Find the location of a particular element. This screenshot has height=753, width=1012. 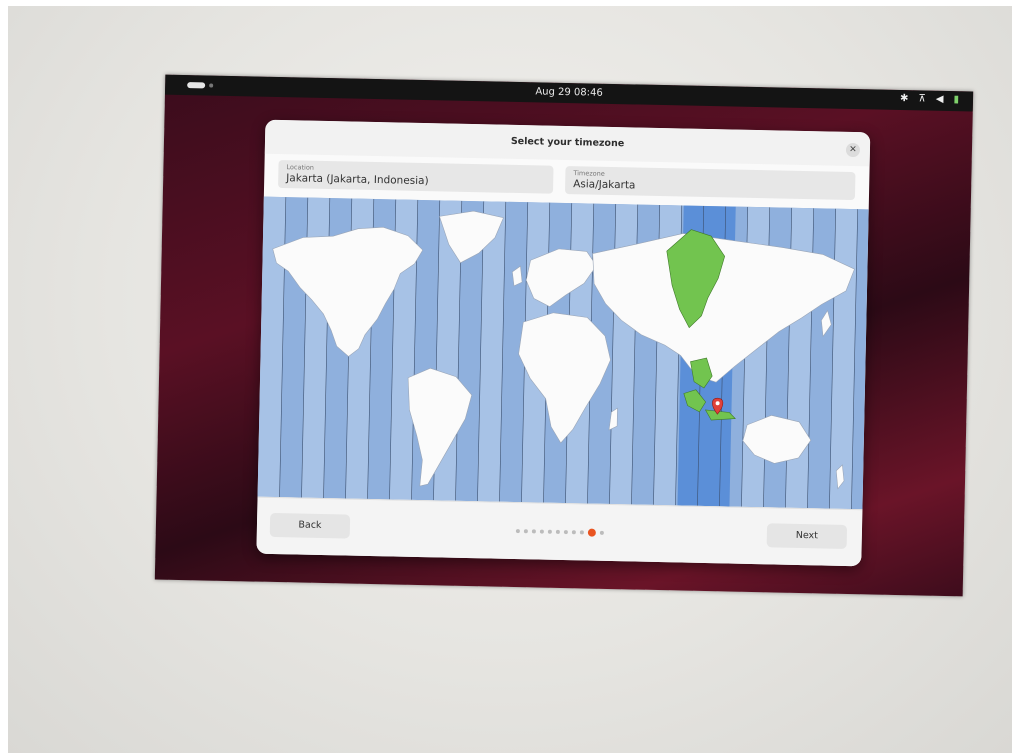

dialog-title: Select your timezone is located at coordinates (567, 142).